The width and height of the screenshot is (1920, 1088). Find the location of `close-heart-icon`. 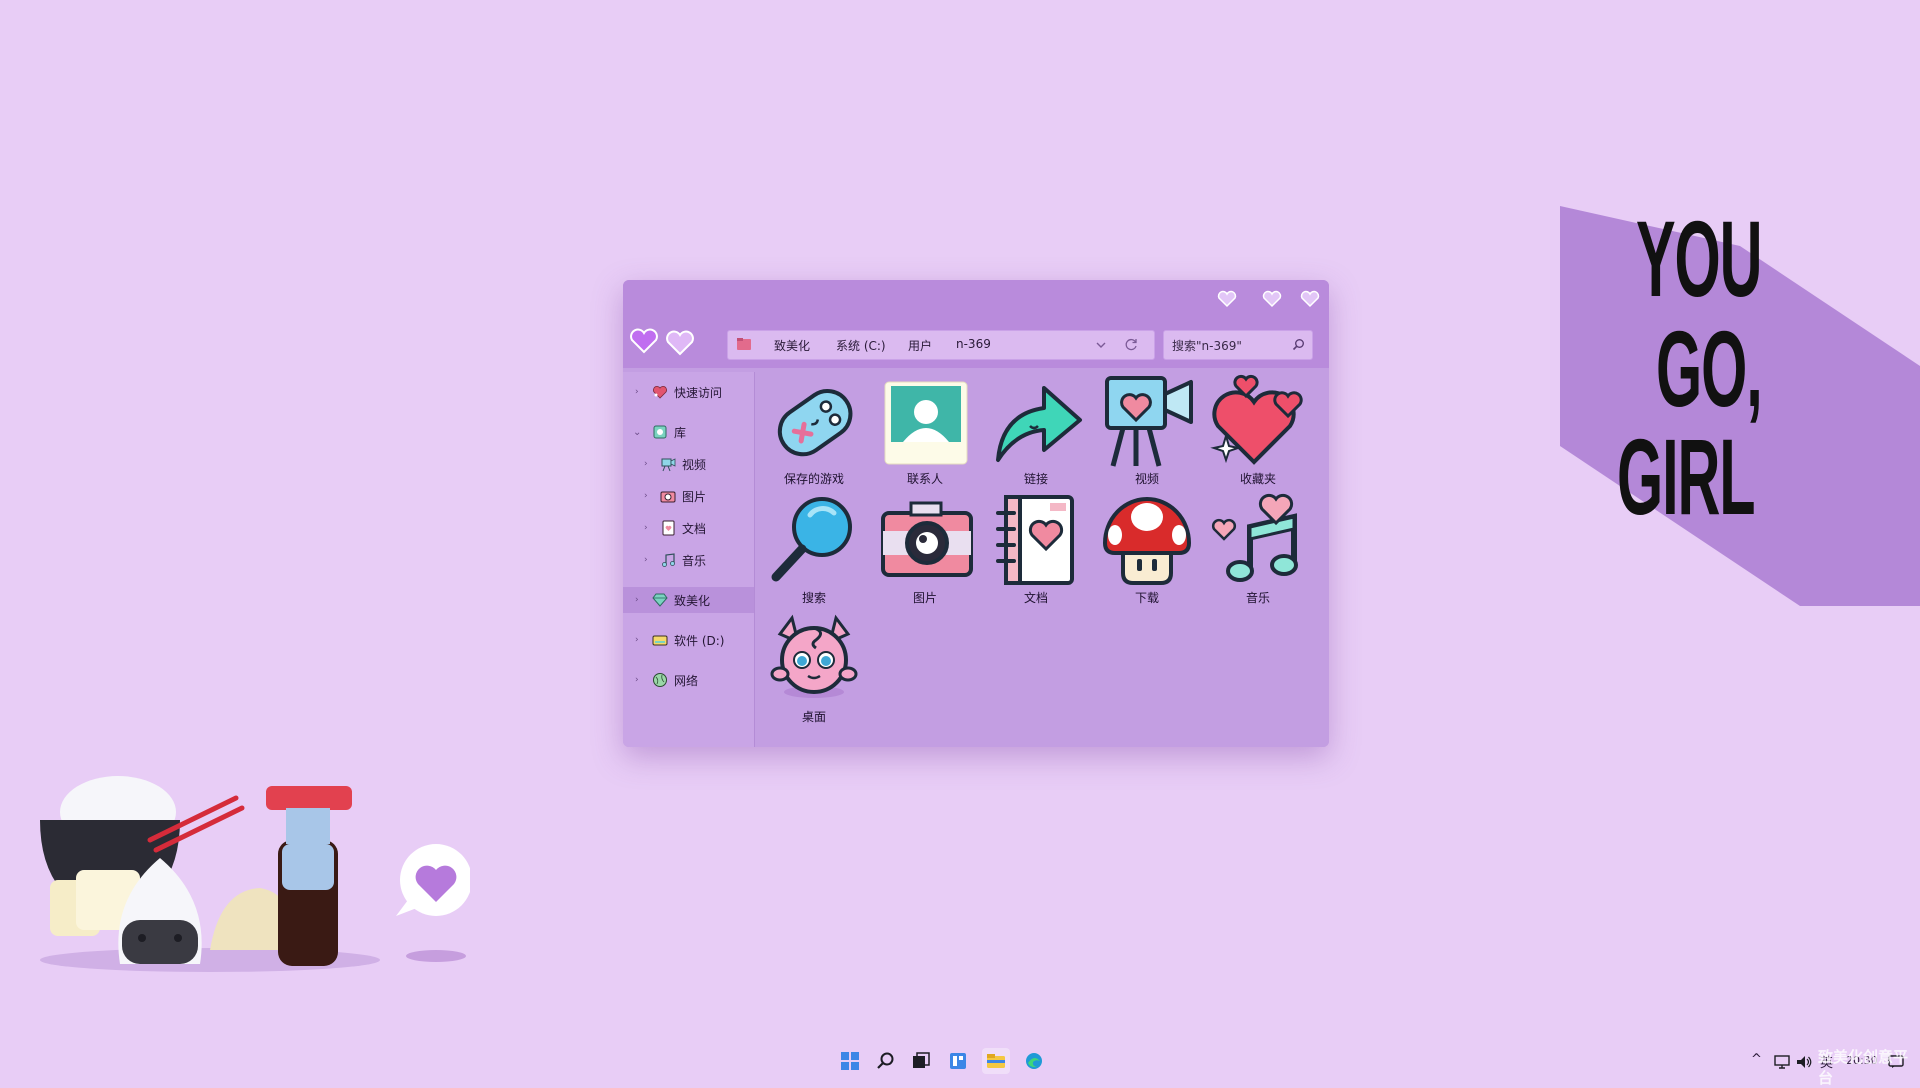

close-heart-icon is located at coordinates (1310, 299).